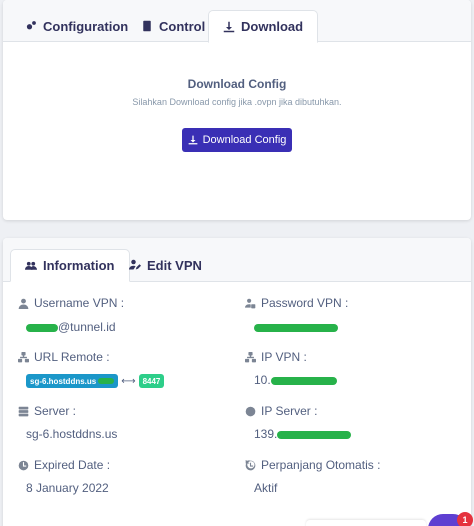 This screenshot has width=474, height=526. What do you see at coordinates (237, 84) in the screenshot?
I see `download-config-title: Download Config` at bounding box center [237, 84].